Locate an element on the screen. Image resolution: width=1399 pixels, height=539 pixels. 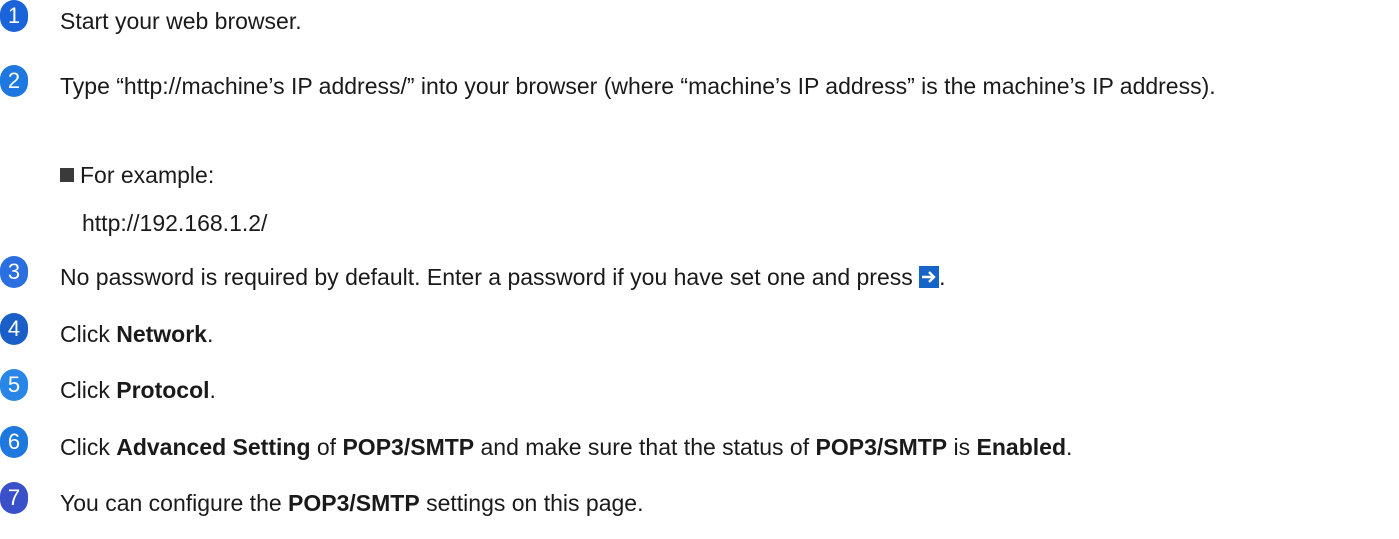
step-text-pre: You can configure the is located at coordinates (174, 503).